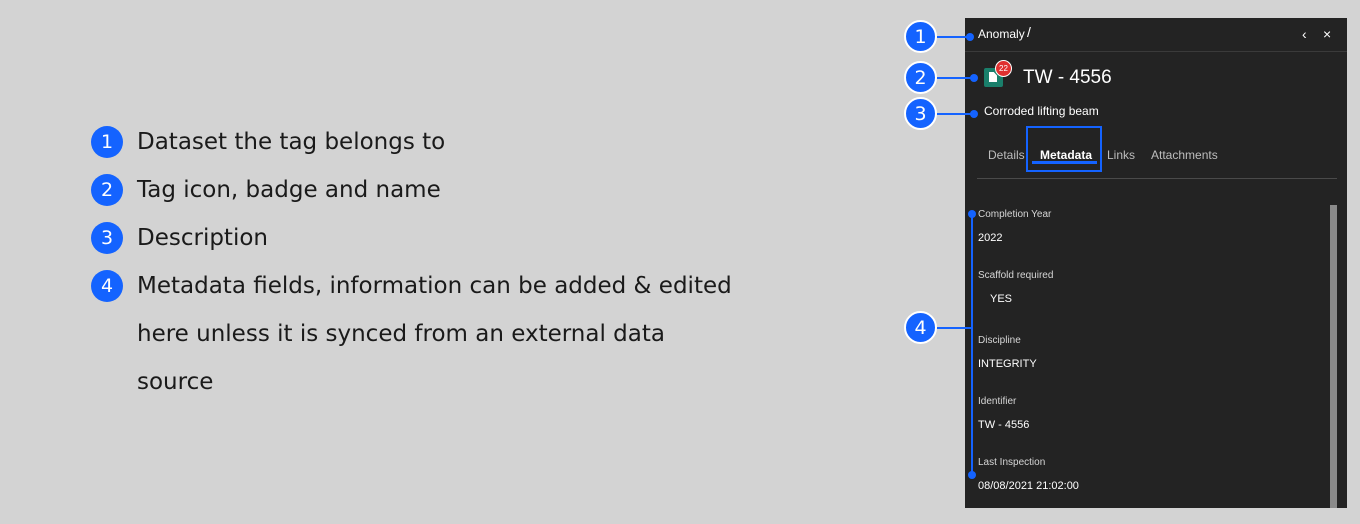 This screenshot has height=524, width=1360. Describe the element at coordinates (972, 475) in the screenshot. I see `callout-dot-4-bottom` at that location.